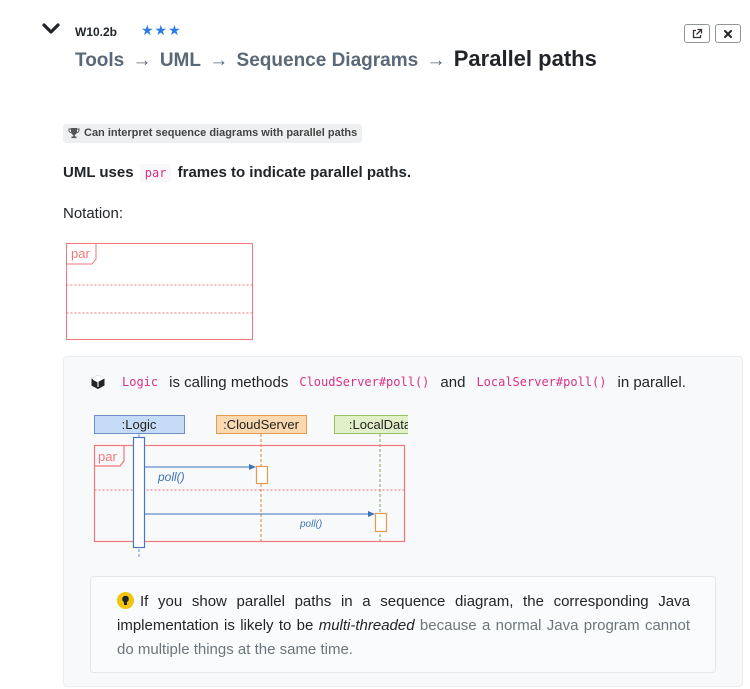 The width and height of the screenshot is (750, 689). I want to click on external-link-icon, so click(697, 33).